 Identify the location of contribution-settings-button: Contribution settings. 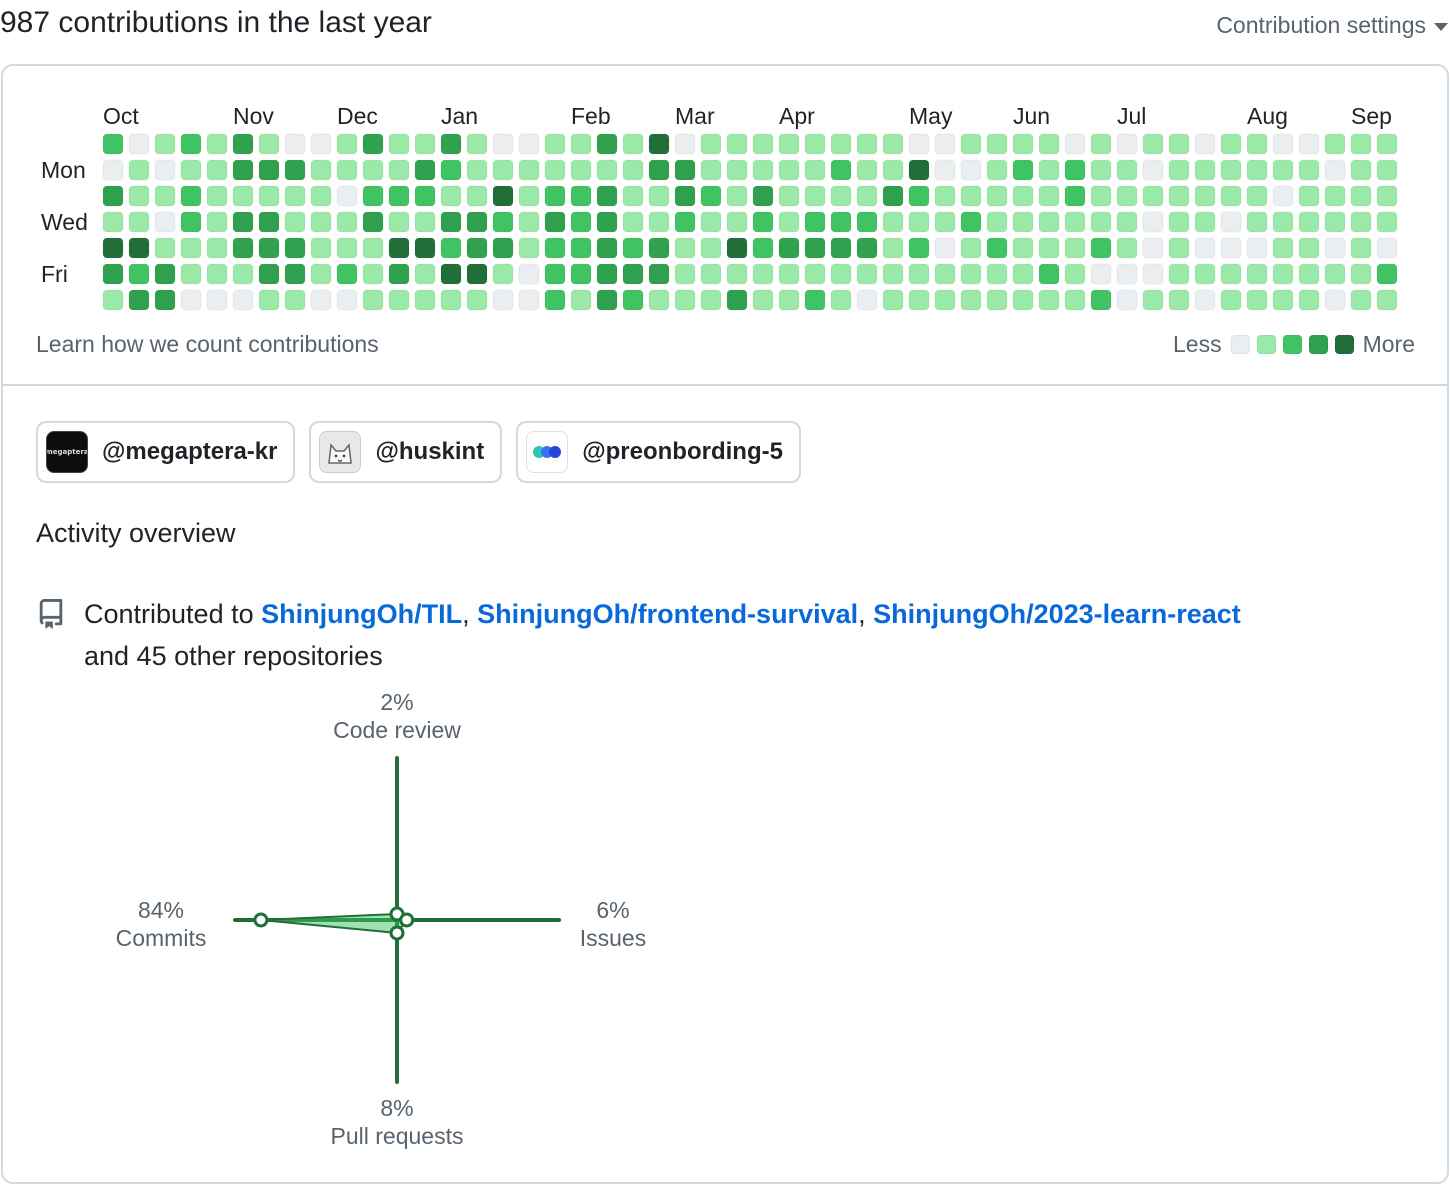
(1332, 25).